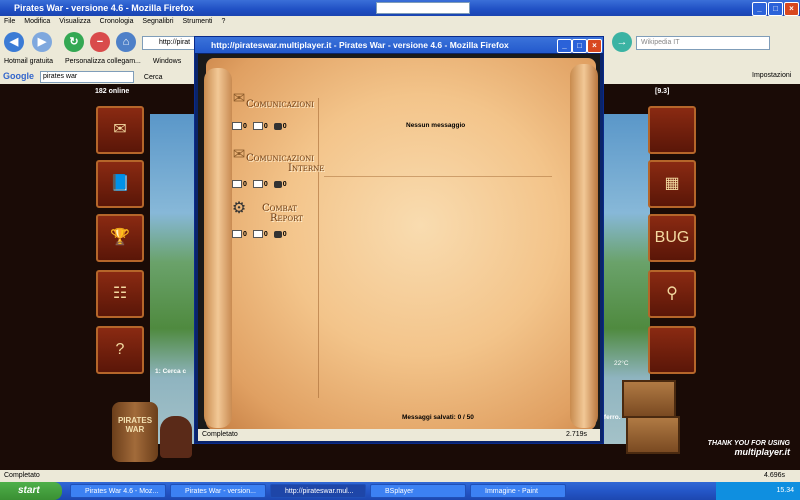  I want to click on minimize-button: _, so click(759, 9).